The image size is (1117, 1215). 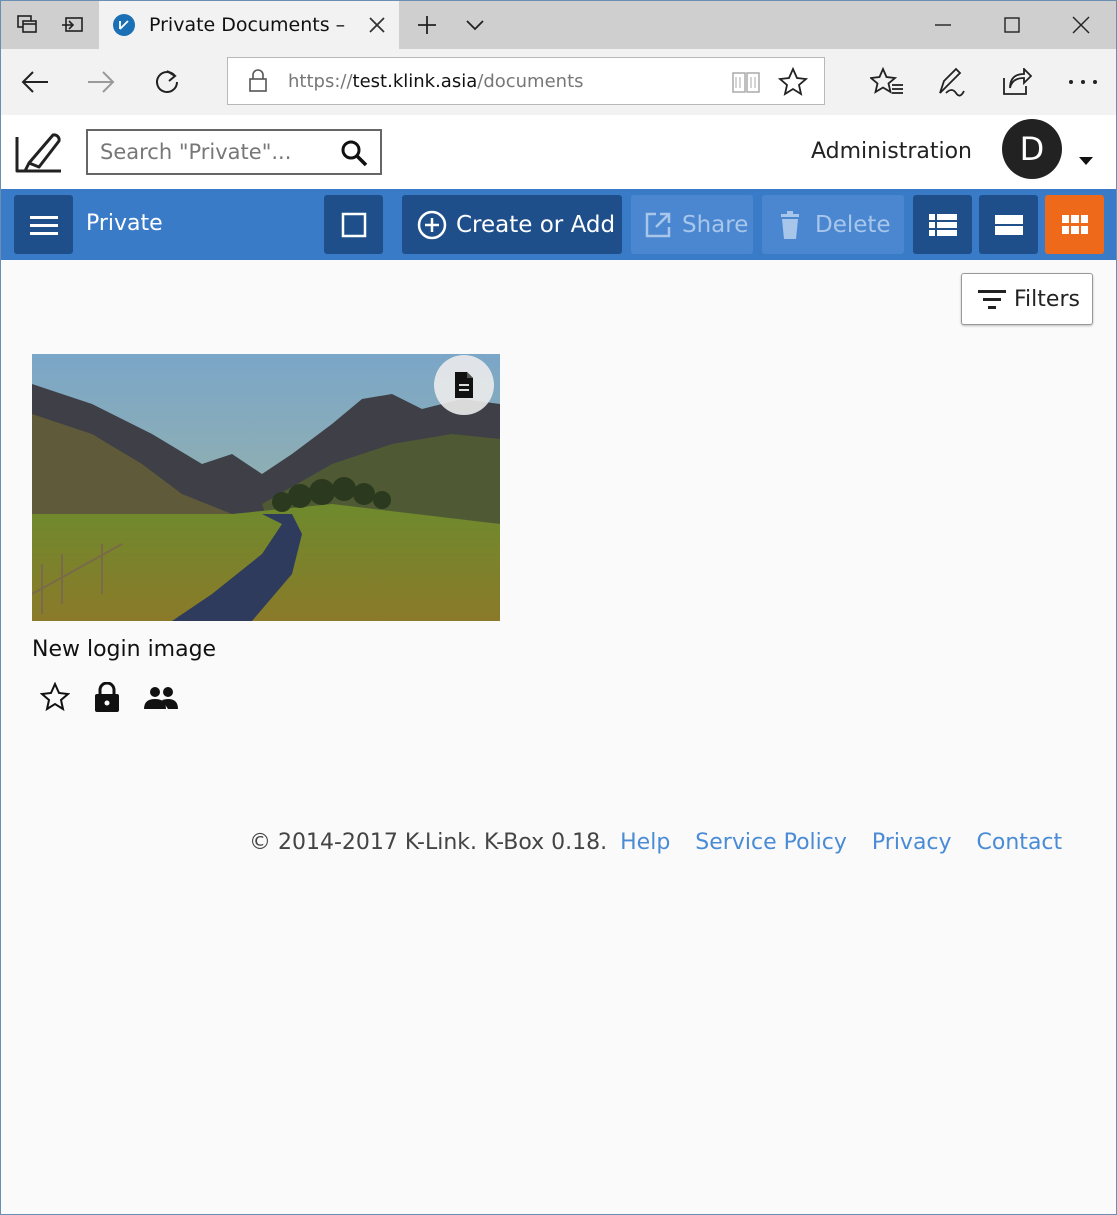 I want to click on minimize-icon, so click(x=943, y=25).